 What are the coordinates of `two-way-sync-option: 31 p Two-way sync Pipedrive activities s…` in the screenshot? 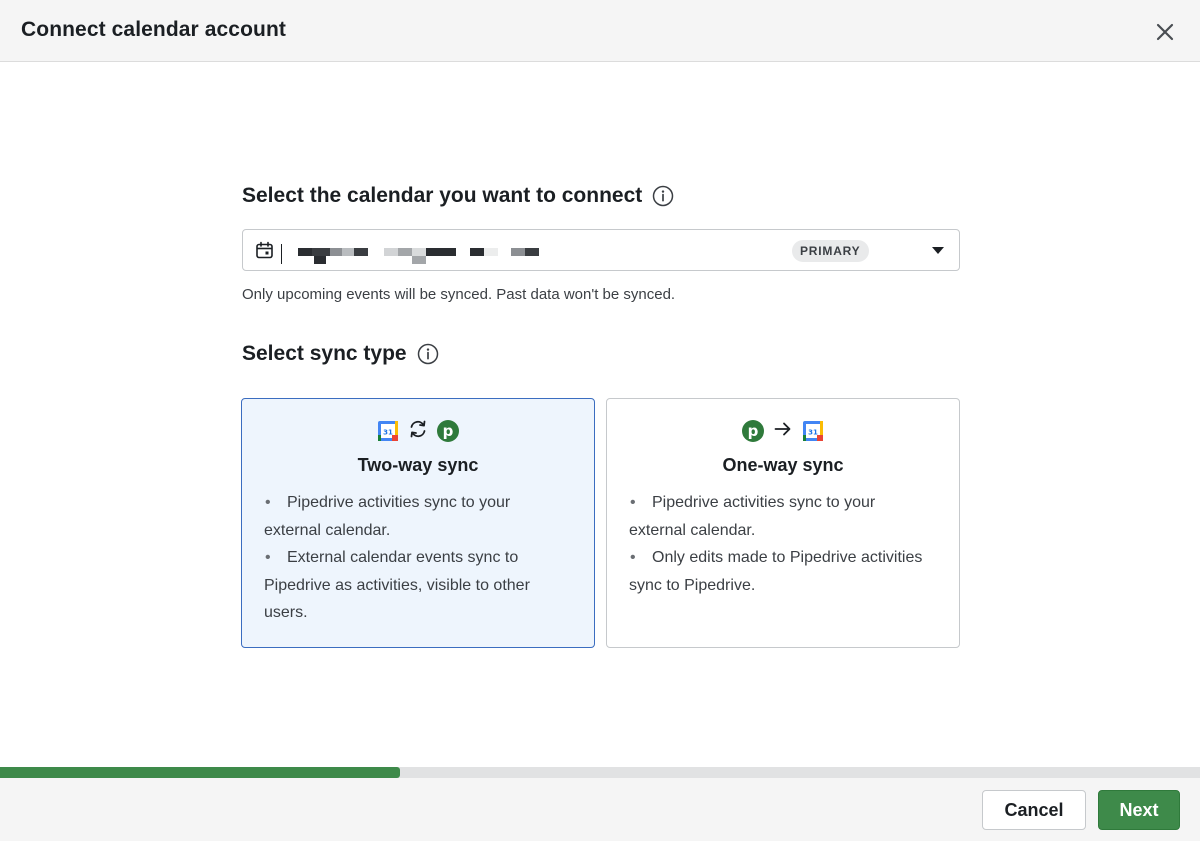 It's located at (418, 523).